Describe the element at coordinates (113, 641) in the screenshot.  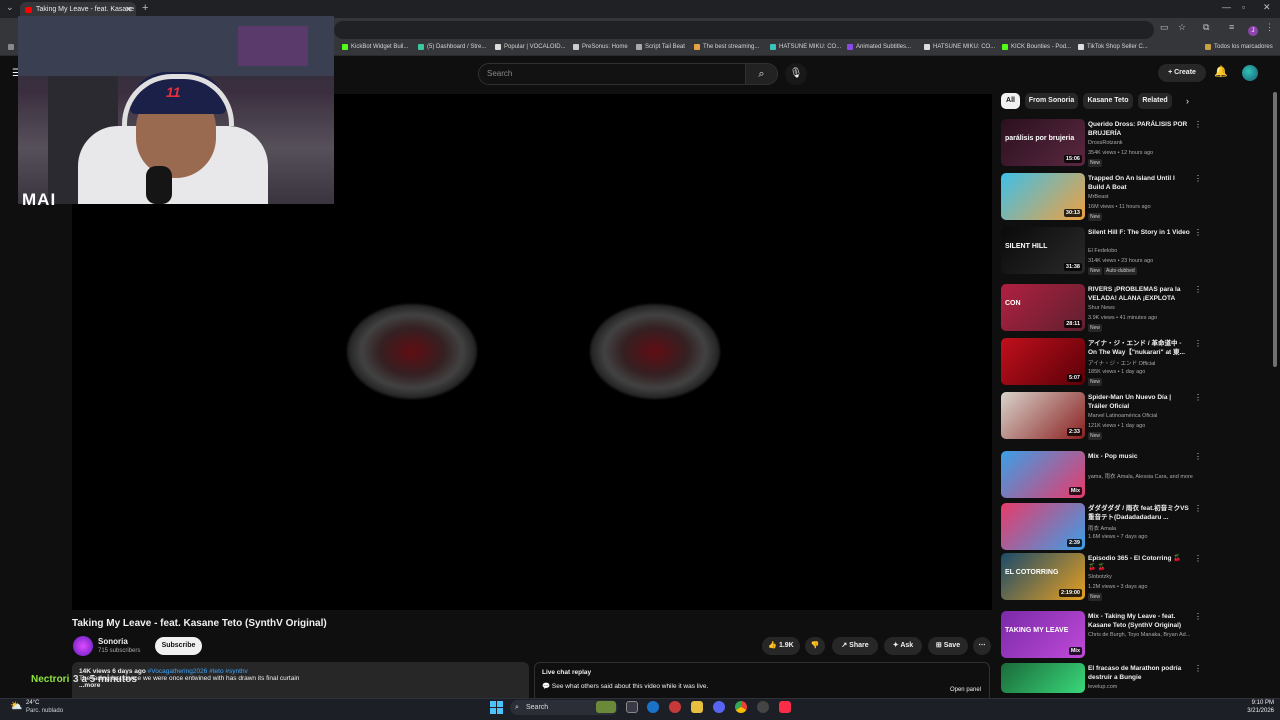
I see `channel-name: Sonoria` at that location.